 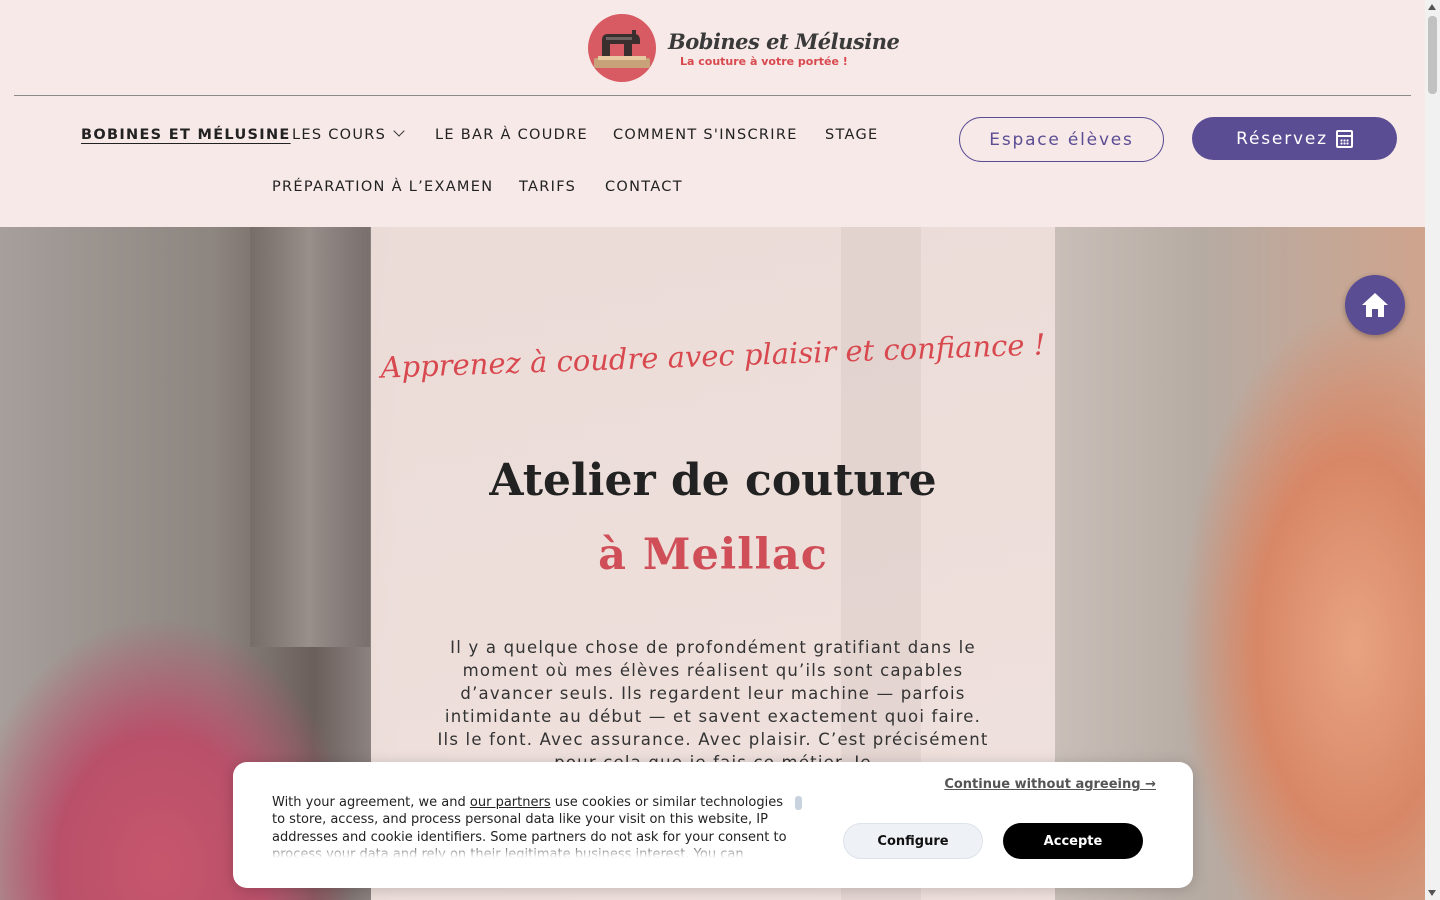 I want to click on accept-button: Accepte, so click(x=1073, y=841).